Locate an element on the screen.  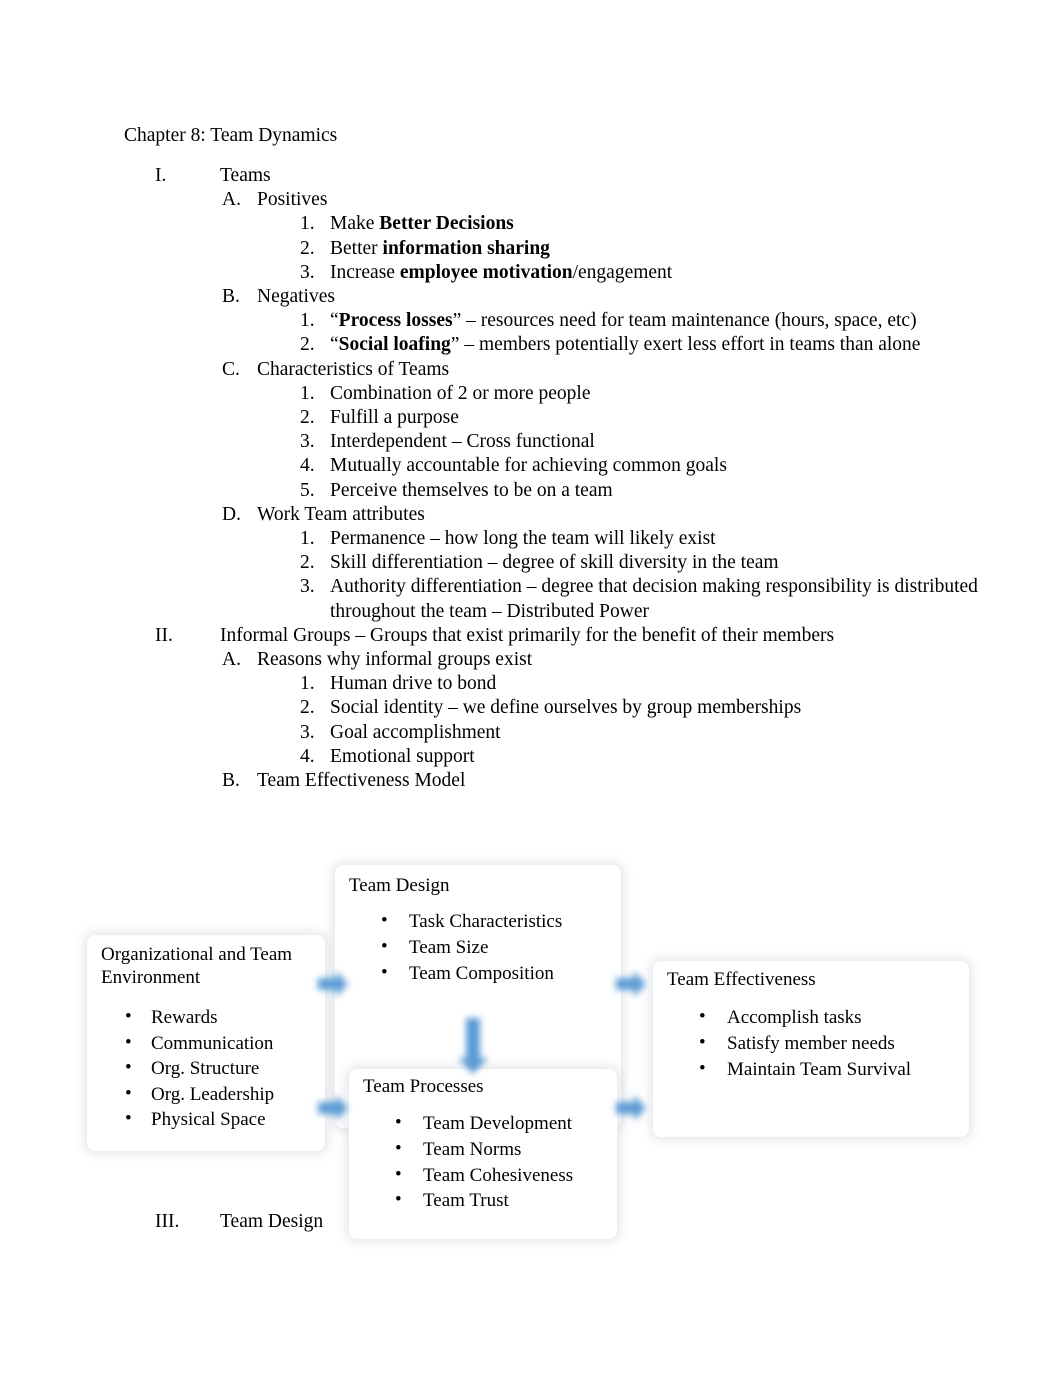
outline-text: Combination of 2 or more people is located at coordinates (460, 393).